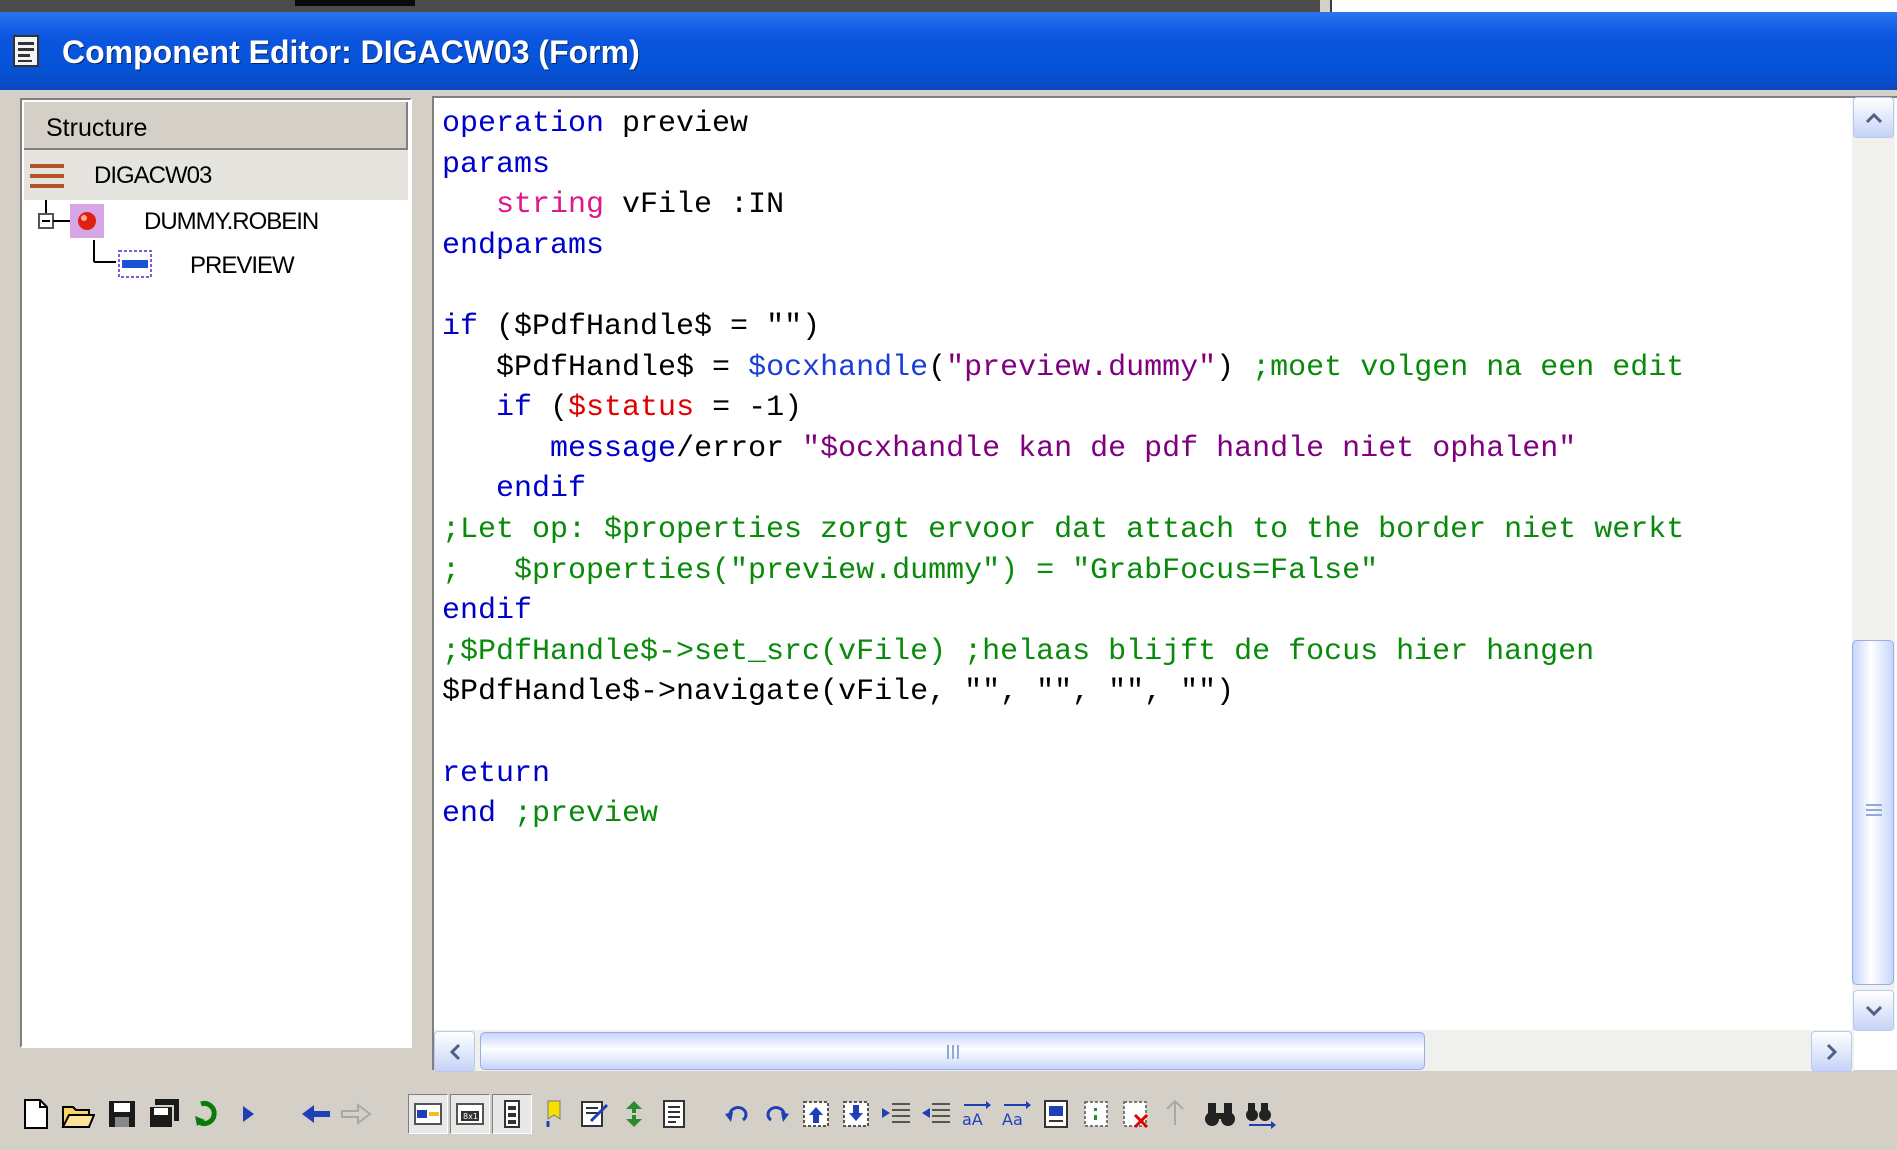 The image size is (1897, 1150). What do you see at coordinates (87, 221) in the screenshot?
I see `entity-icon` at bounding box center [87, 221].